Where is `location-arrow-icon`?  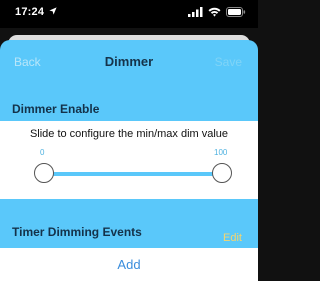
location-arrow-icon is located at coordinates (53, 11).